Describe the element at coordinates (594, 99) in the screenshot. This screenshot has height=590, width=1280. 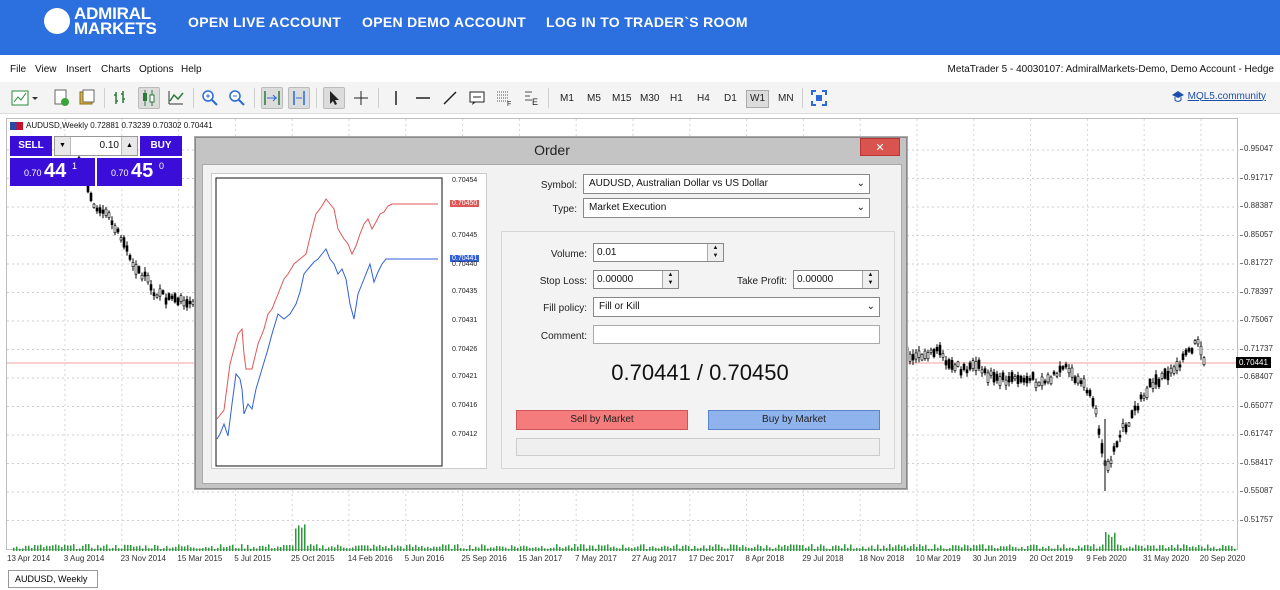
I see `timeframe-m5: M5` at that location.